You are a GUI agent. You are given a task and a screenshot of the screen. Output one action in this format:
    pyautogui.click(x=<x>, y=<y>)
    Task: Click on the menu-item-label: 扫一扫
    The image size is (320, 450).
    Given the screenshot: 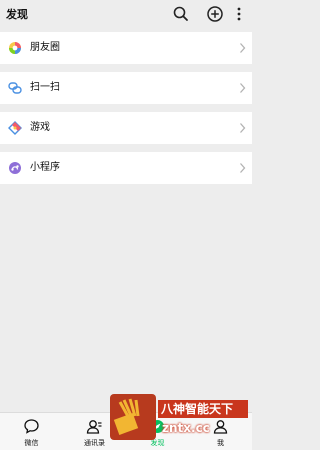 What is the action you would take?
    pyautogui.click(x=45, y=87)
    